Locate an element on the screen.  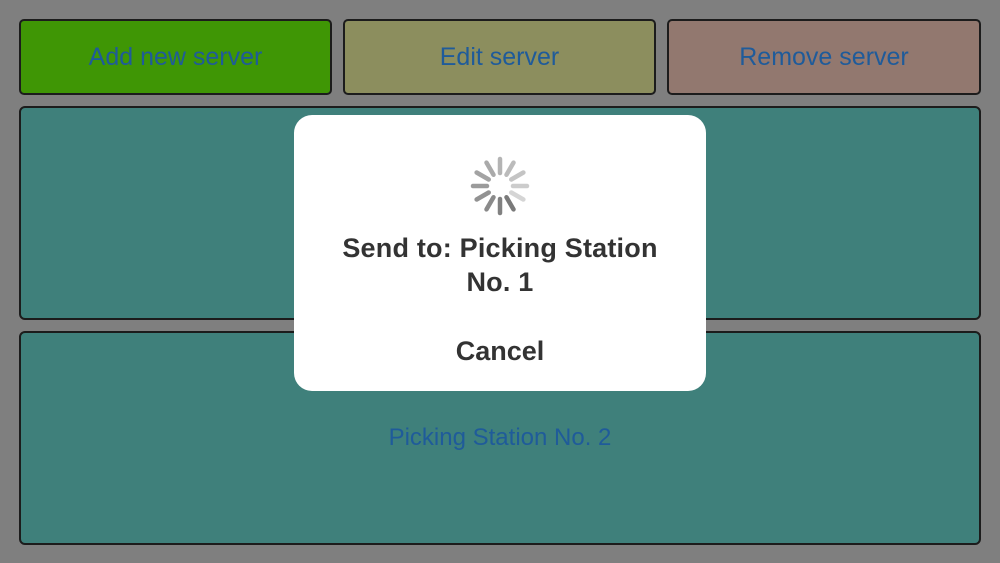
remove-server-button: Remove server is located at coordinates (824, 57).